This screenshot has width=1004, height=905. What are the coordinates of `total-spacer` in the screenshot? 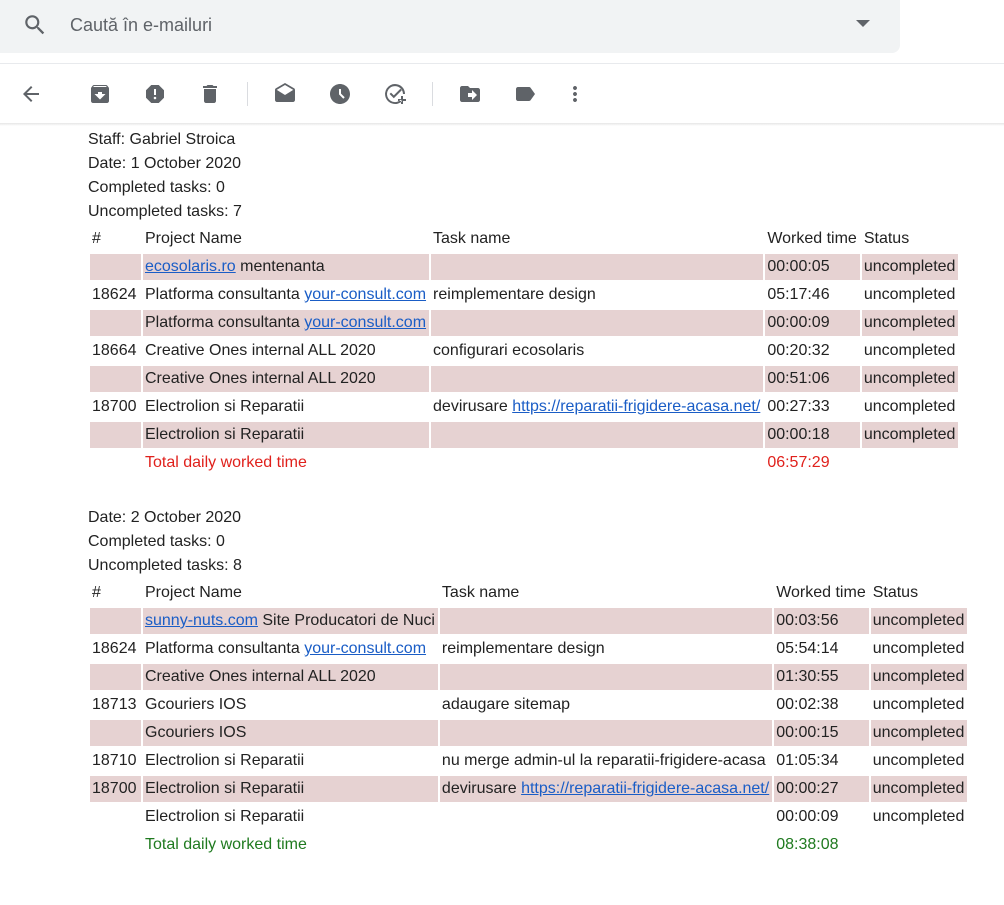 It's located at (919, 845).